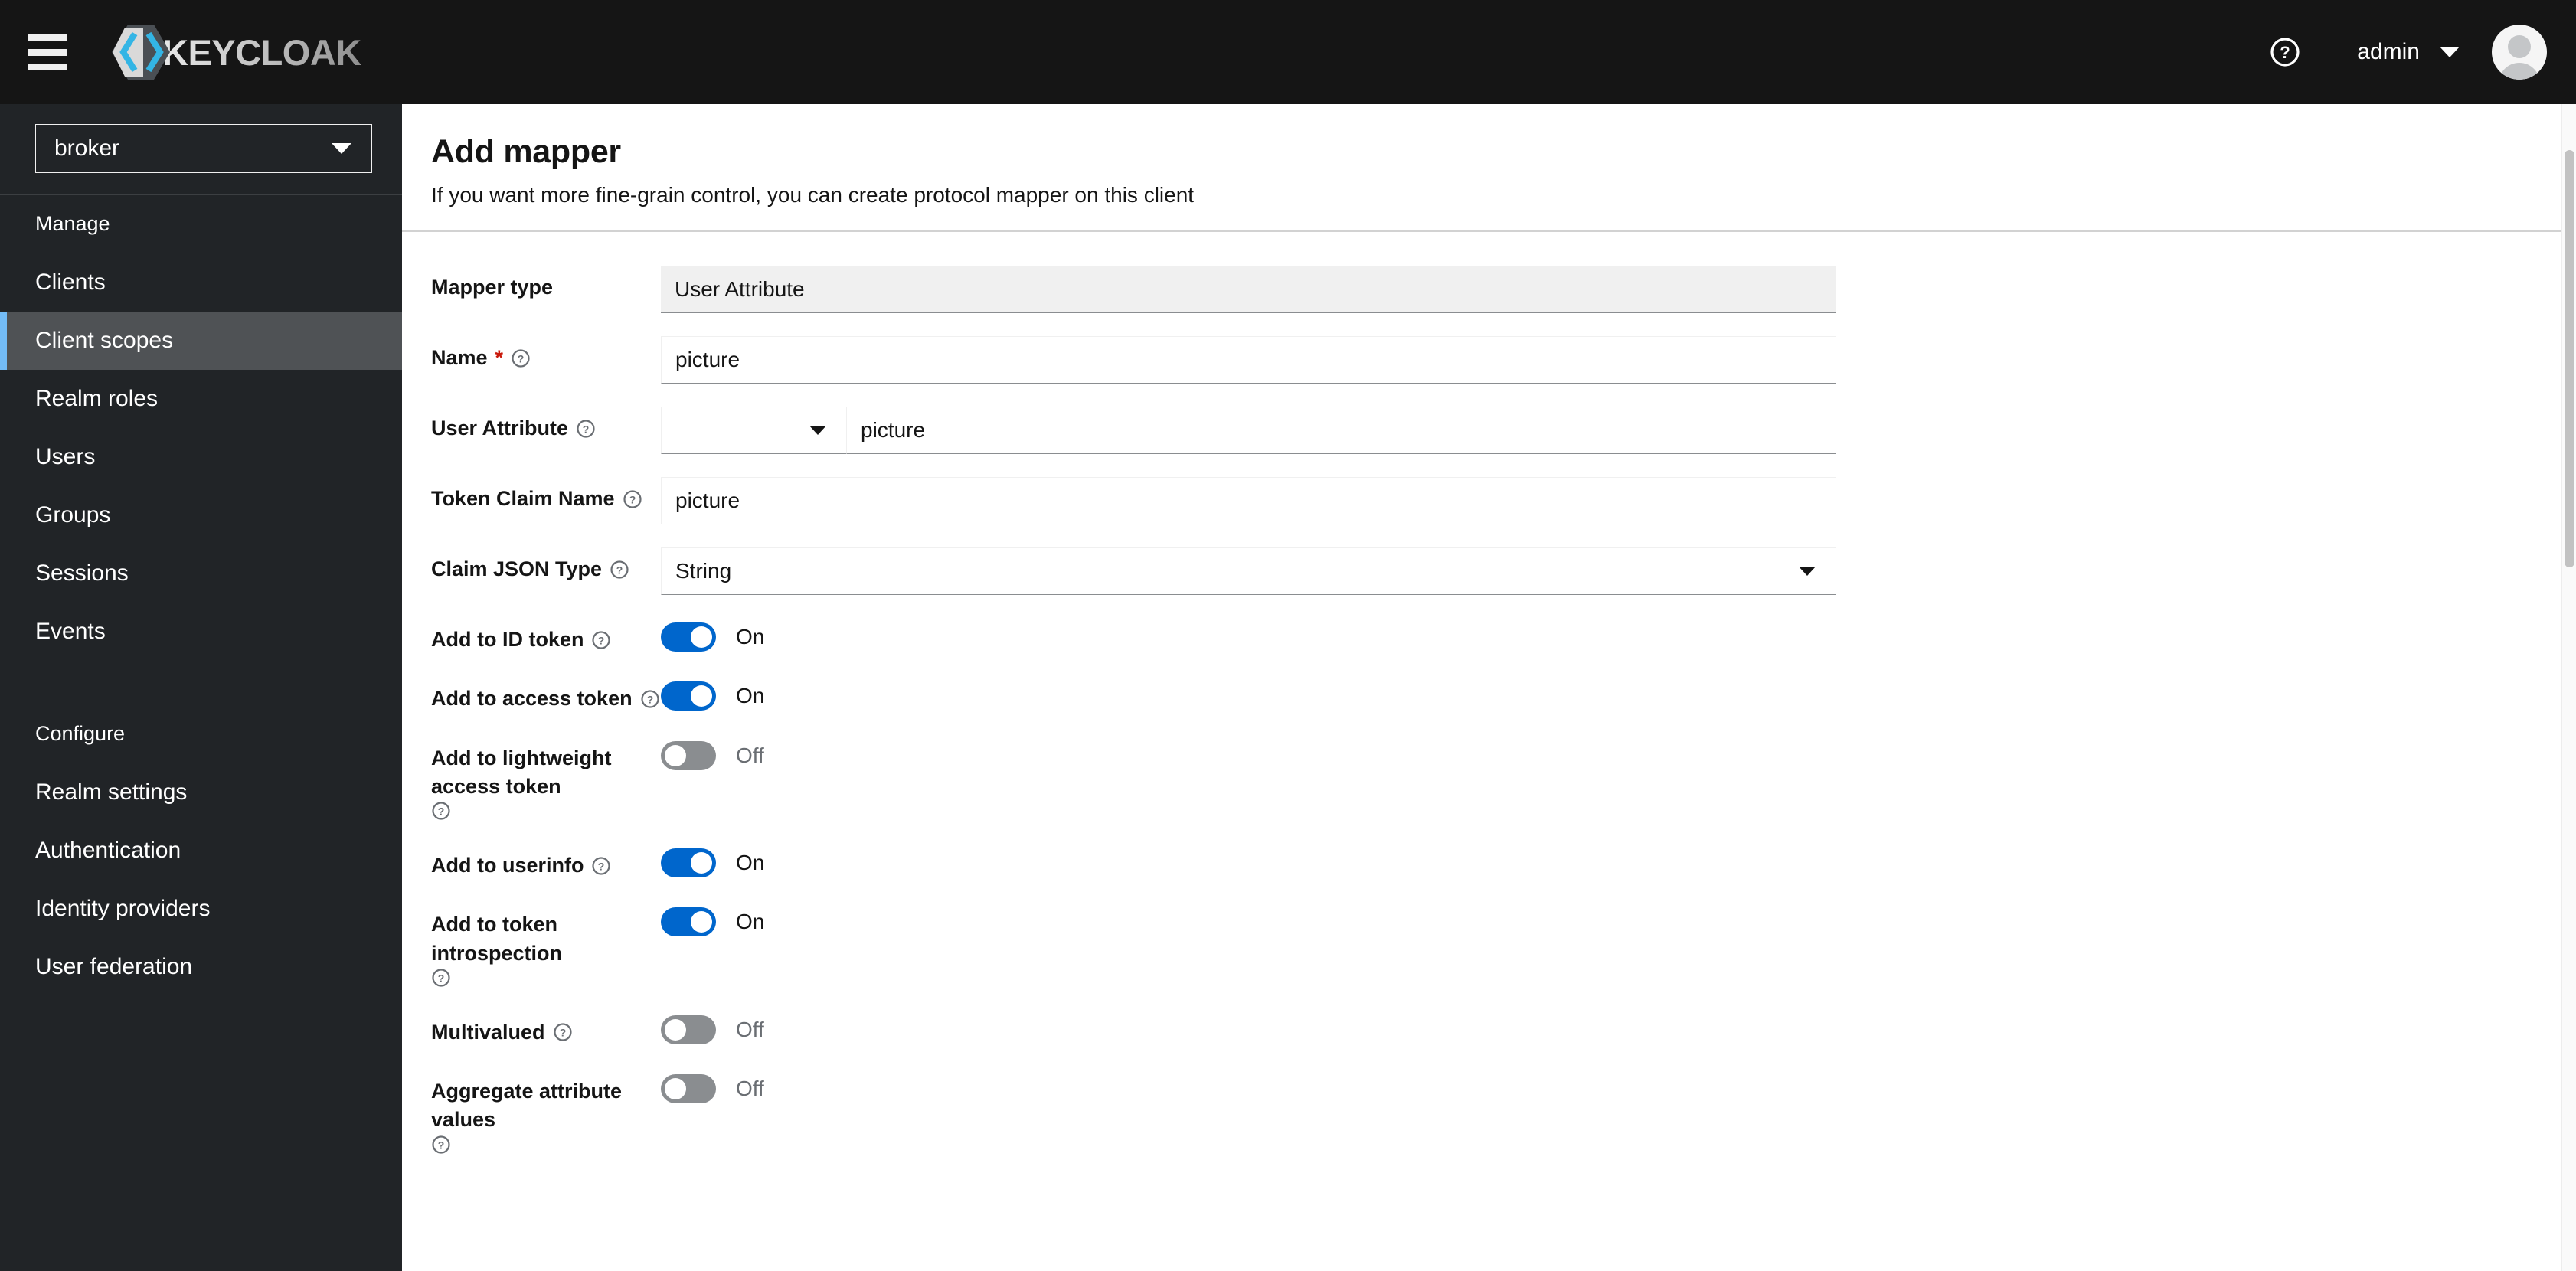 The width and height of the screenshot is (2576, 1271). Describe the element at coordinates (1248, 571) in the screenshot. I see `claim-json-type-select: String` at that location.